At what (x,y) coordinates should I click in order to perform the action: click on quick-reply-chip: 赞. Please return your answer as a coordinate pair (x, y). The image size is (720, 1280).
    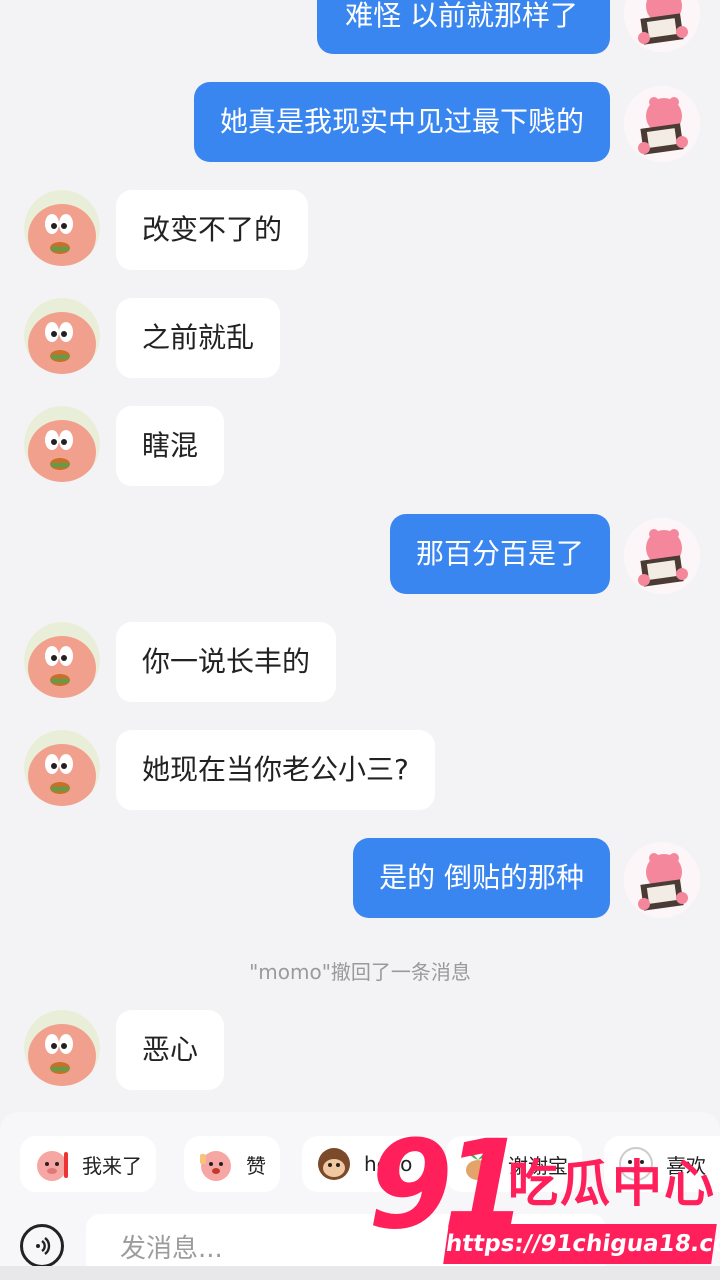
    Looking at the image, I should click on (232, 1164).